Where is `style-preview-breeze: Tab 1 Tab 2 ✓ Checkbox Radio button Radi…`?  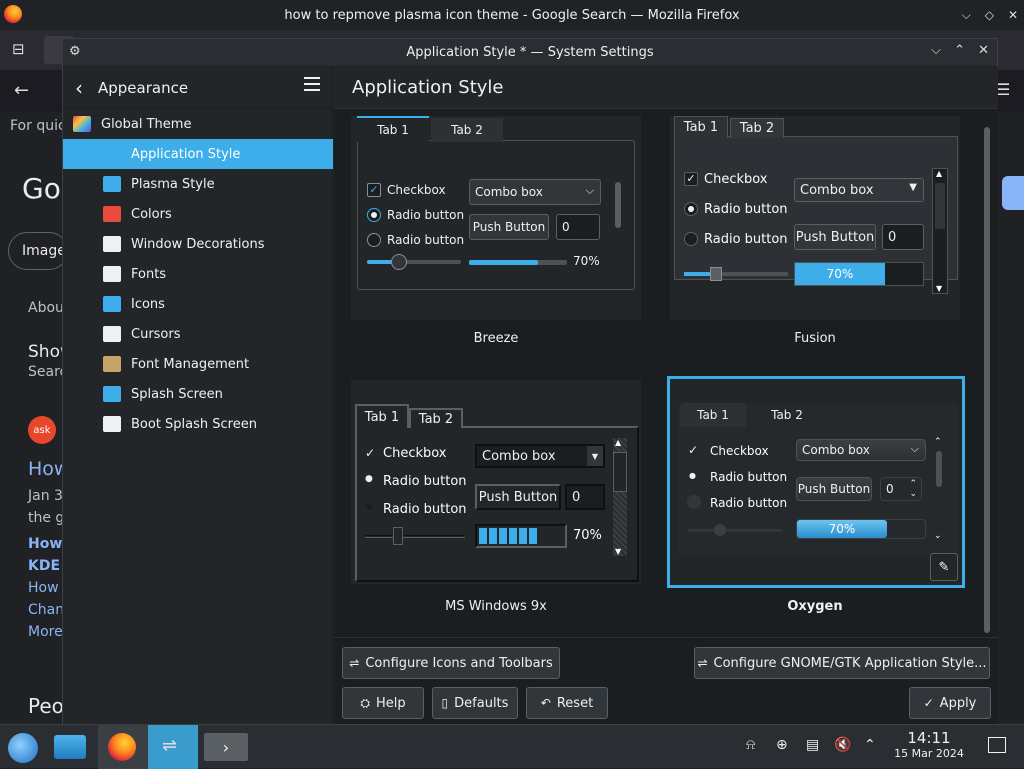
style-preview-breeze: Tab 1 Tab 2 ✓ Checkbox Radio button Radi… is located at coordinates (496, 218).